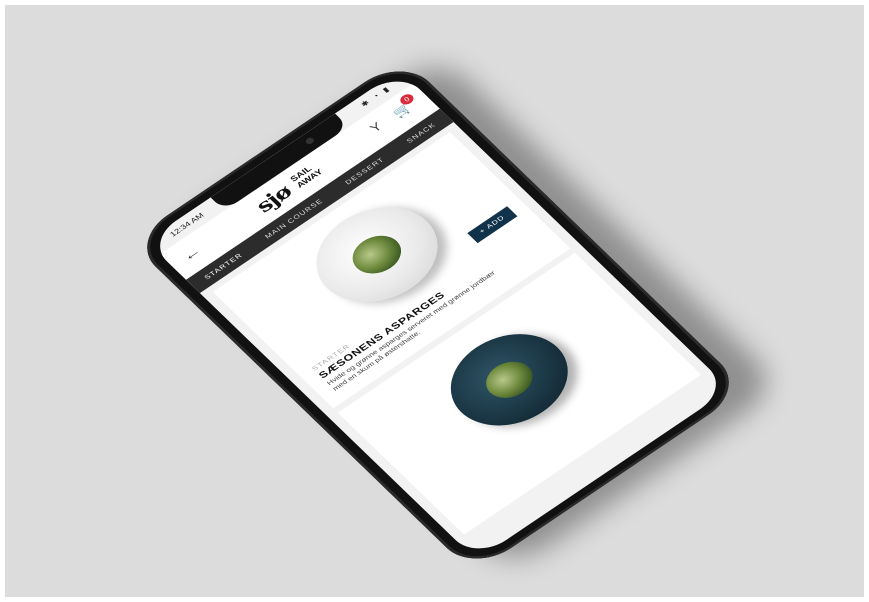 This screenshot has height=602, width=869. I want to click on dish-image, so click(509, 380).